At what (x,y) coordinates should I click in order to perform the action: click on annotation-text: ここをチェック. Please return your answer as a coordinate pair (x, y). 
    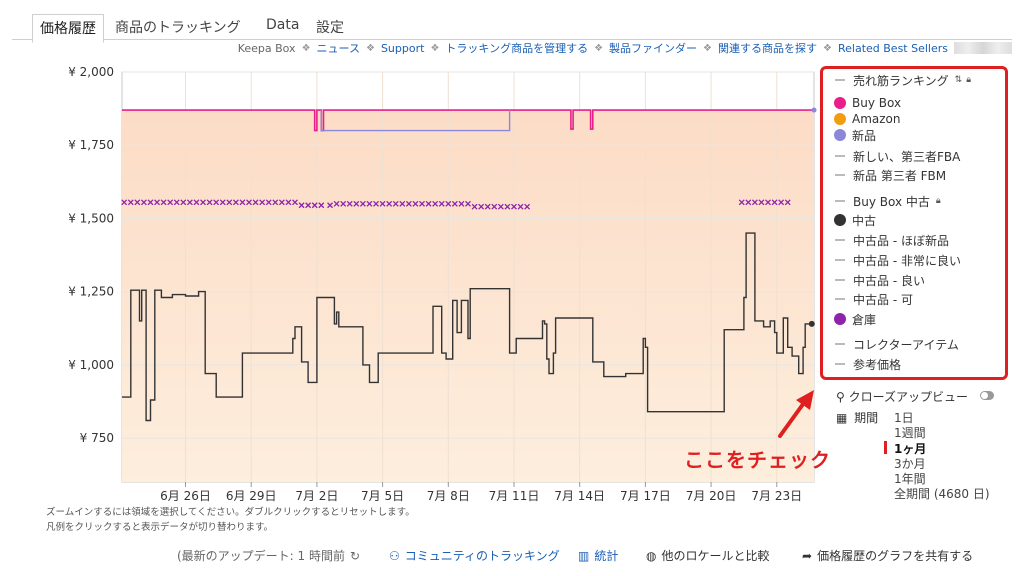
    Looking at the image, I should click on (757, 460).